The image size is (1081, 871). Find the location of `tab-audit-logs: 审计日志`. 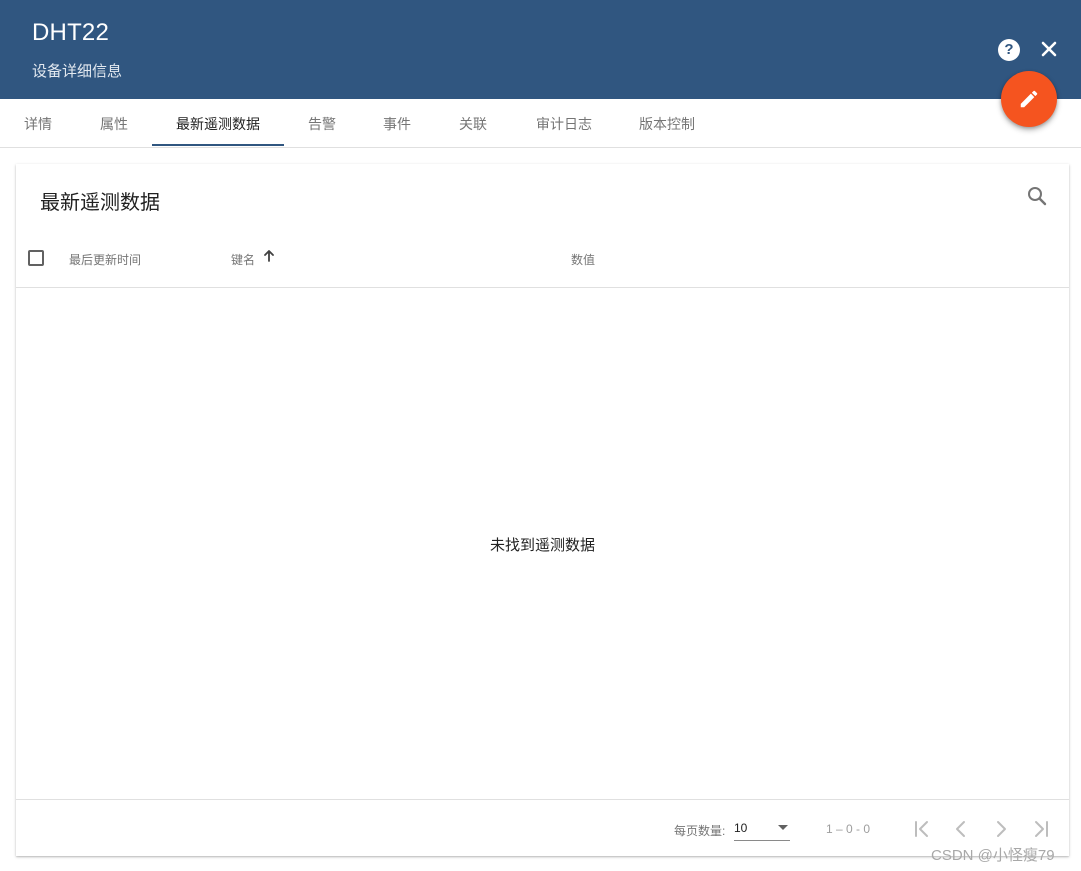

tab-audit-logs: 审计日志 is located at coordinates (564, 123).